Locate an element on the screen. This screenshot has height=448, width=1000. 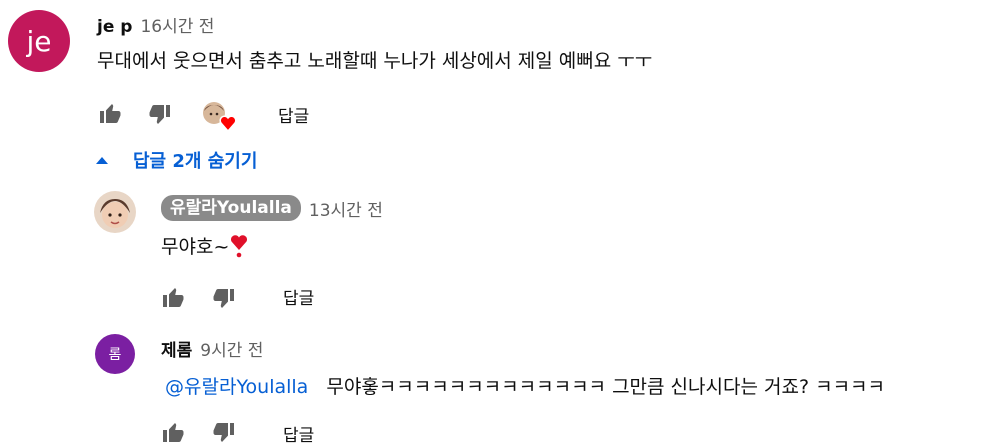
reply-author: 제롬 is located at coordinates (176, 348).